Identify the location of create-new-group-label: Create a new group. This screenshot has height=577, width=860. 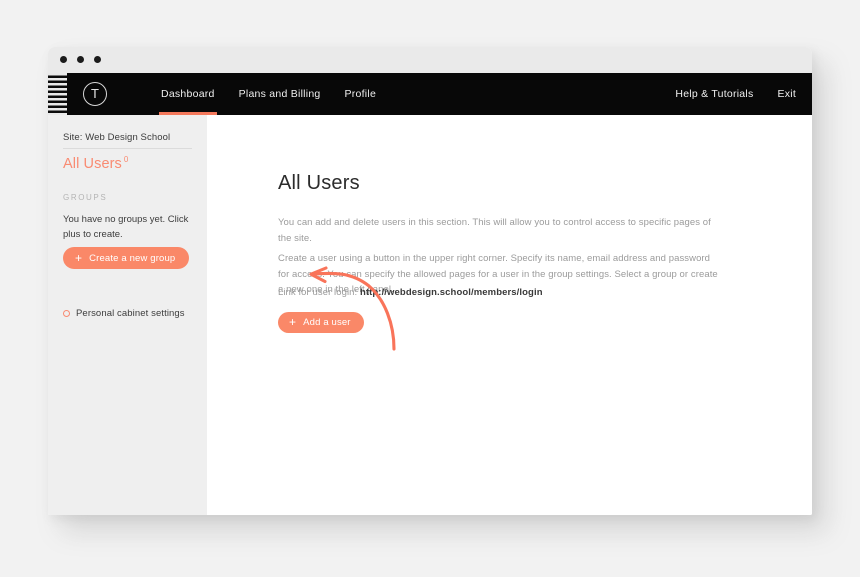
(132, 258).